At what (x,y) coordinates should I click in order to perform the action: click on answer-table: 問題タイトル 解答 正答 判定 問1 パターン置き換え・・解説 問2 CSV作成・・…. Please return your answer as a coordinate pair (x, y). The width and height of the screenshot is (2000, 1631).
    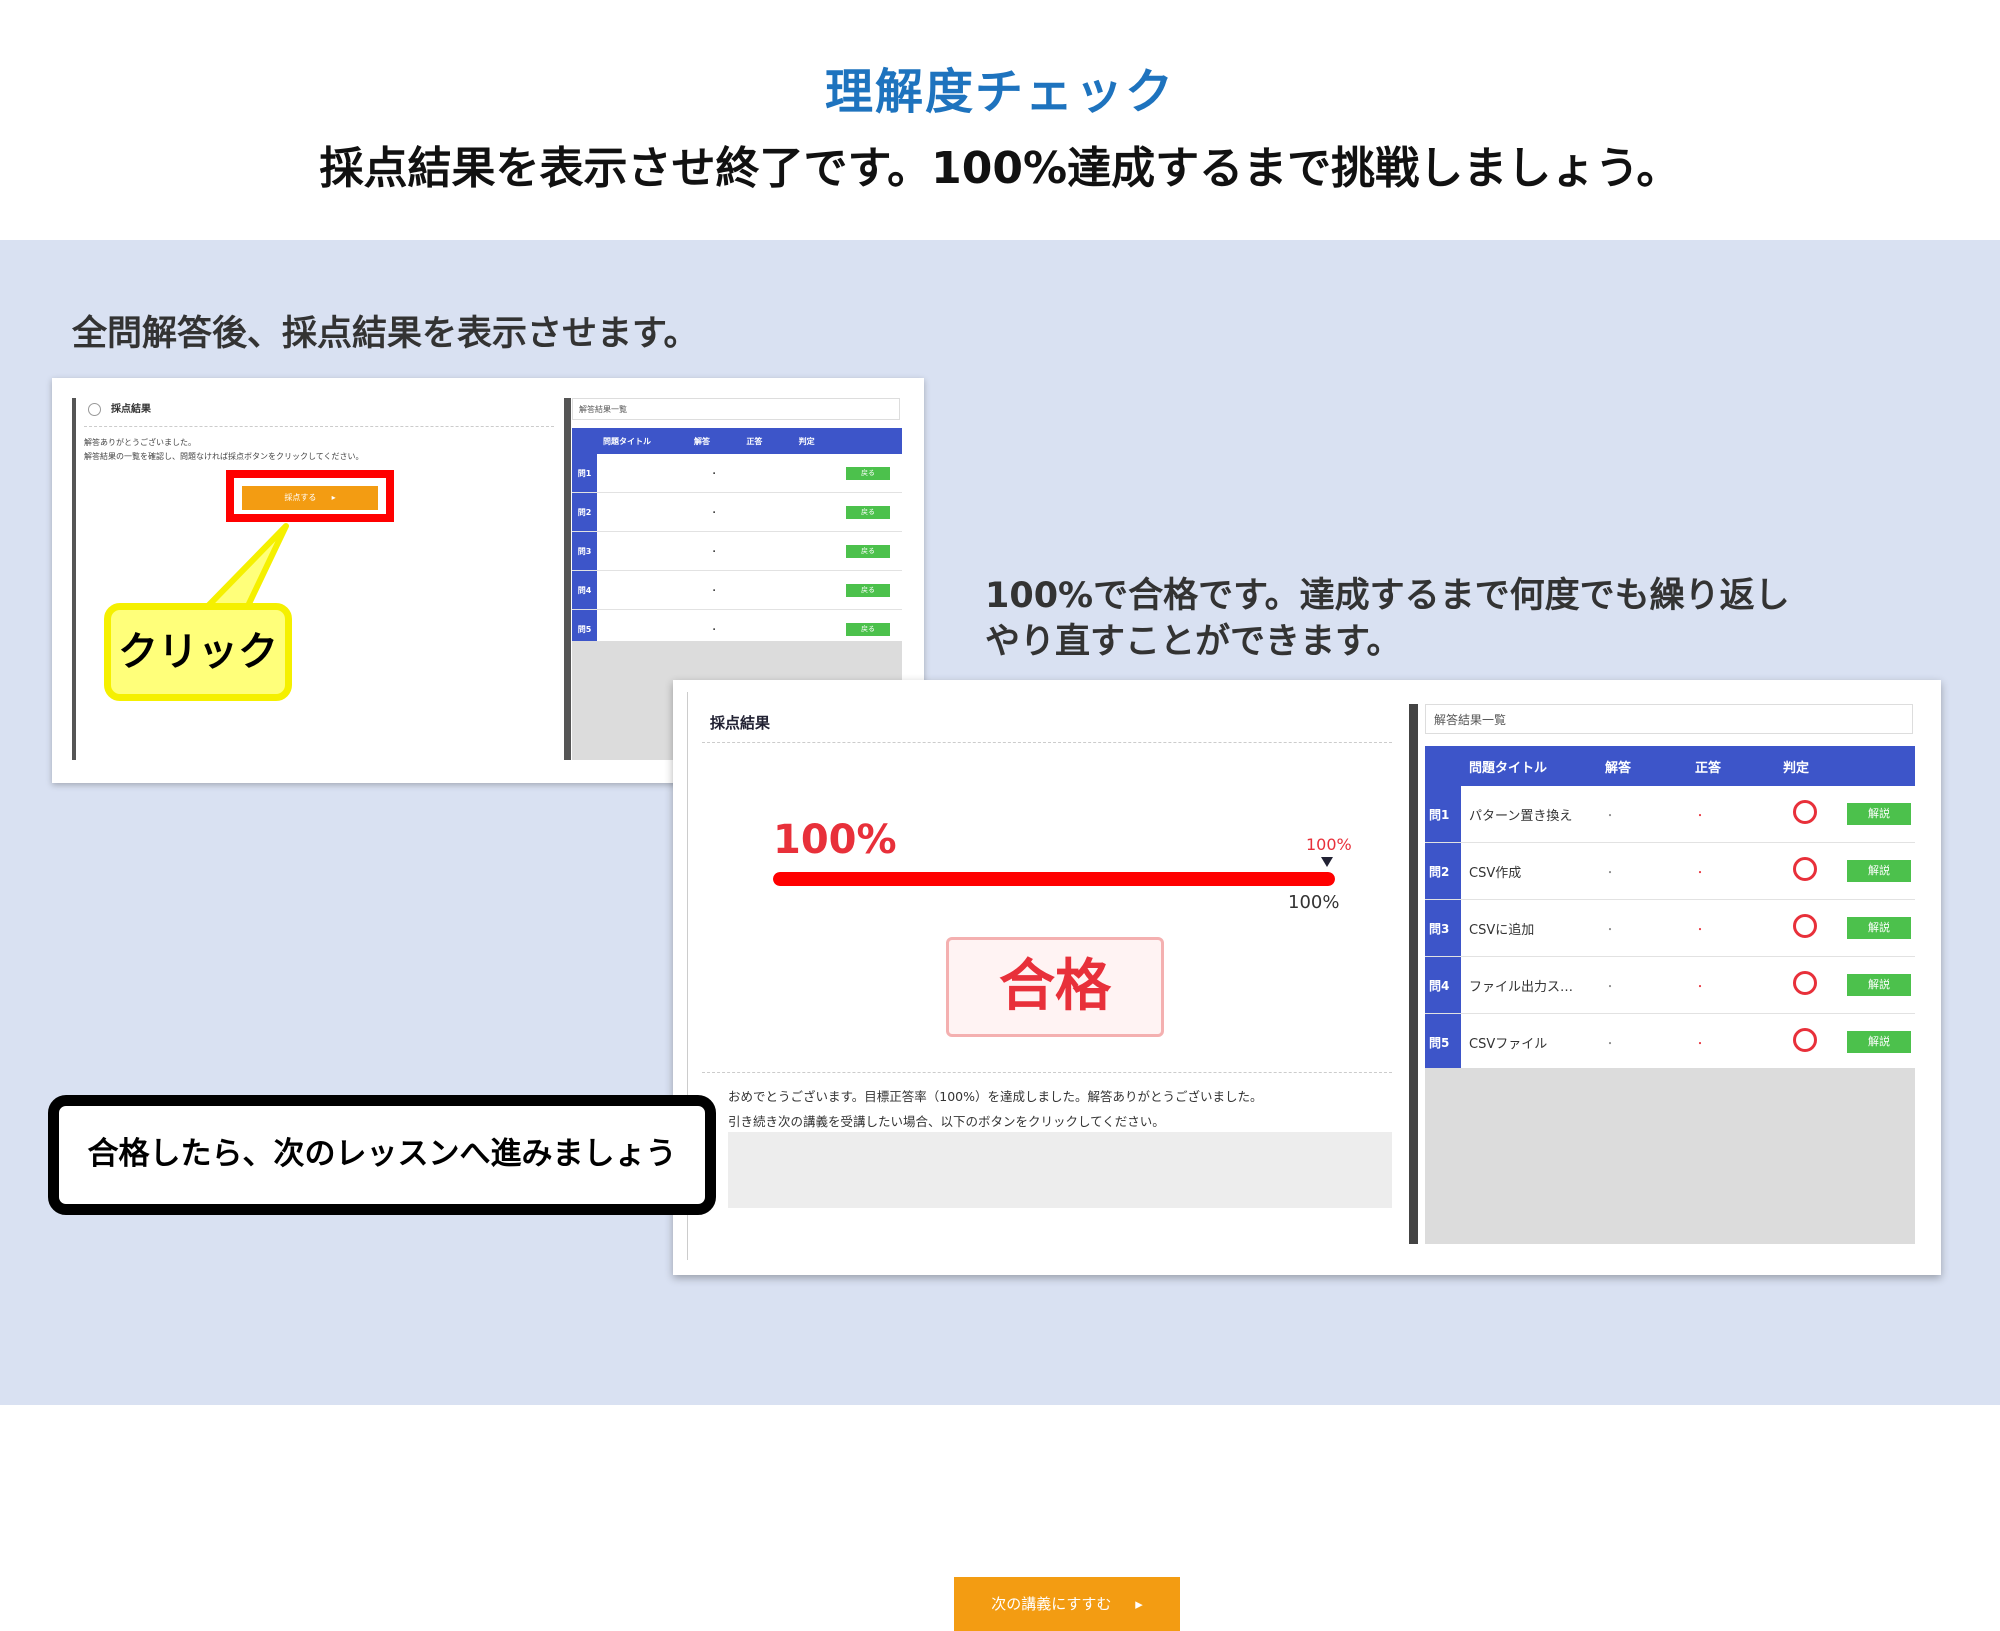
    Looking at the image, I should click on (1670, 908).